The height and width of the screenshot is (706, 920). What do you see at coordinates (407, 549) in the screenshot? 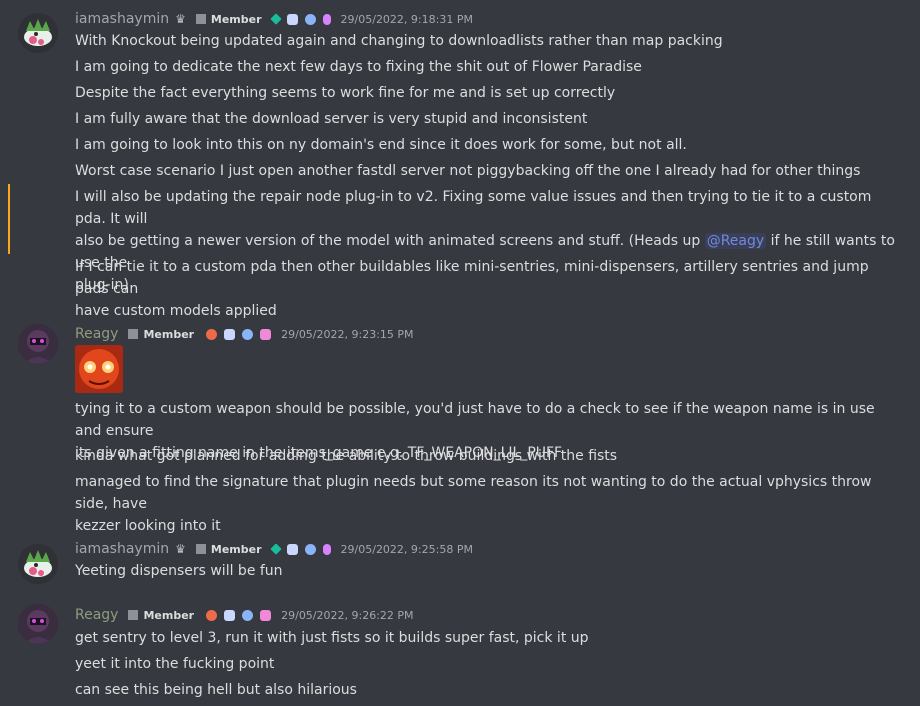
I see `timestamp: 29/05/2022, 9:25:58 PM` at bounding box center [407, 549].